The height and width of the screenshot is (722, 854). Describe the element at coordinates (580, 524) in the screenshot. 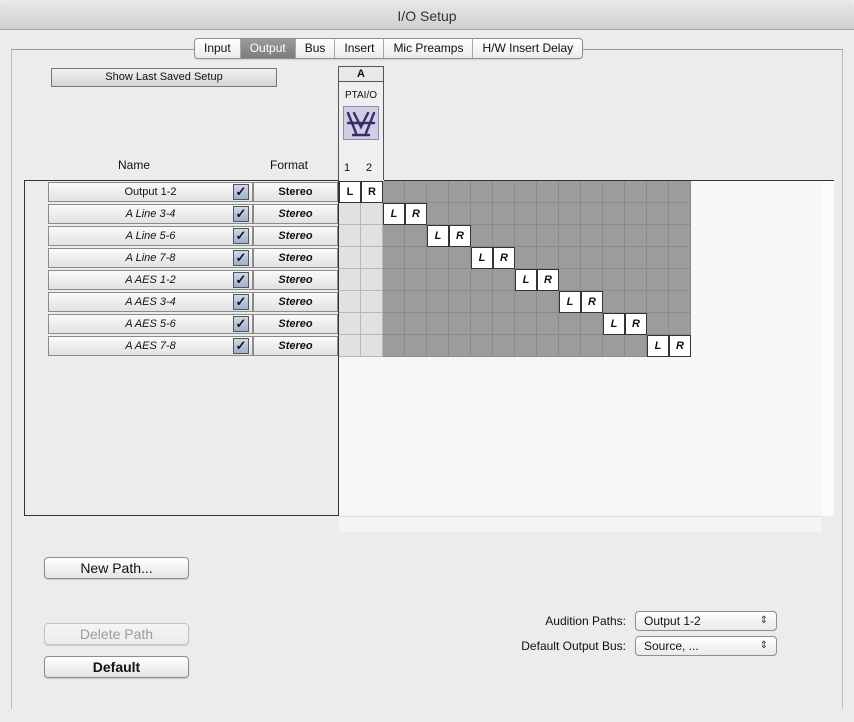

I see `horizontal-scrollbar` at that location.